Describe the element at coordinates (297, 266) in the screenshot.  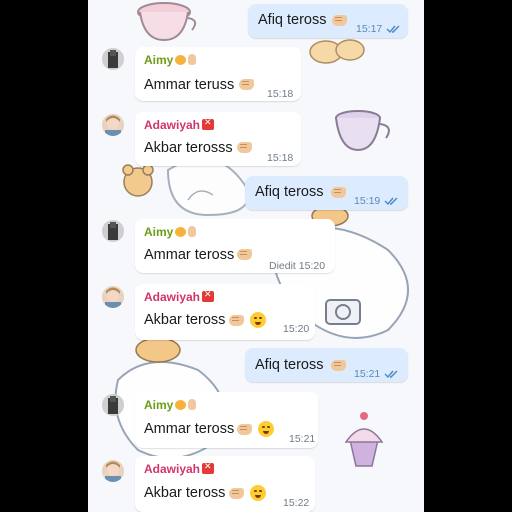
I see `message-time: Diedit 15:20` at that location.